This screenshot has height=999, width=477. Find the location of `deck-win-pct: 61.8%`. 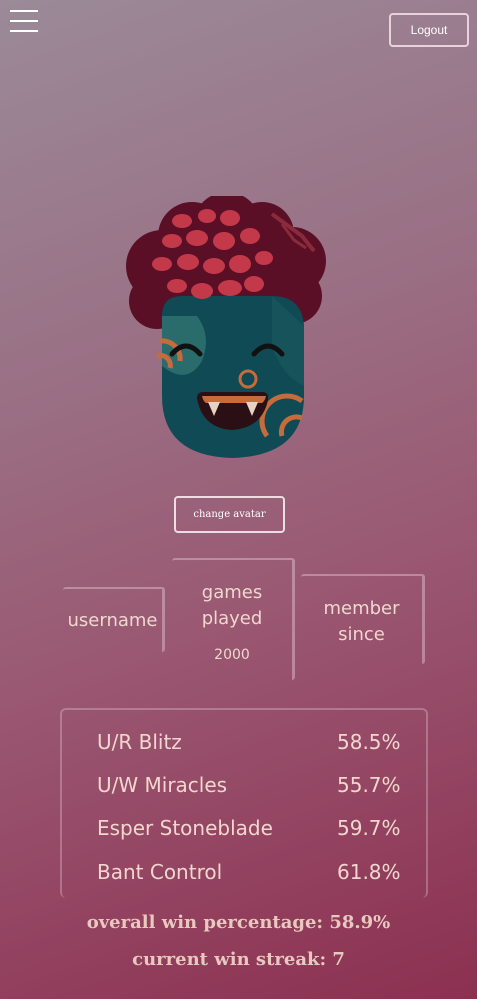

deck-win-pct: 61.8% is located at coordinates (369, 872).